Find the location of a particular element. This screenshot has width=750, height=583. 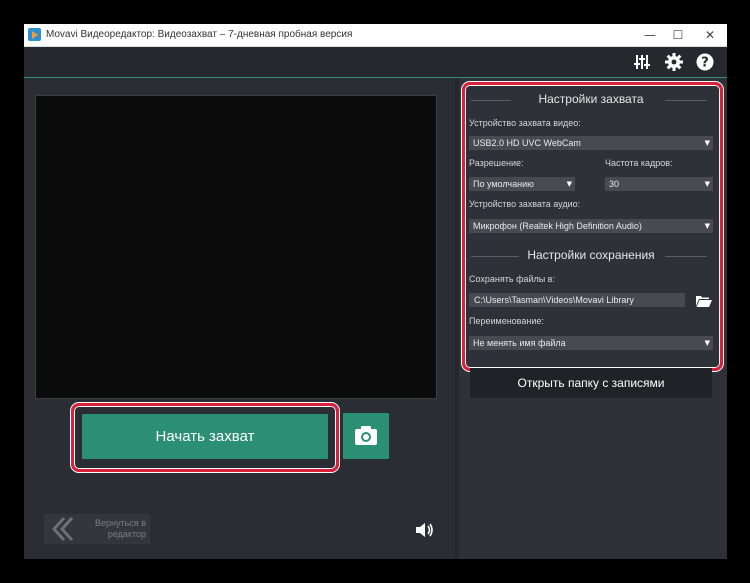

back-label-line1: Вернуться в is located at coordinates (120, 523).